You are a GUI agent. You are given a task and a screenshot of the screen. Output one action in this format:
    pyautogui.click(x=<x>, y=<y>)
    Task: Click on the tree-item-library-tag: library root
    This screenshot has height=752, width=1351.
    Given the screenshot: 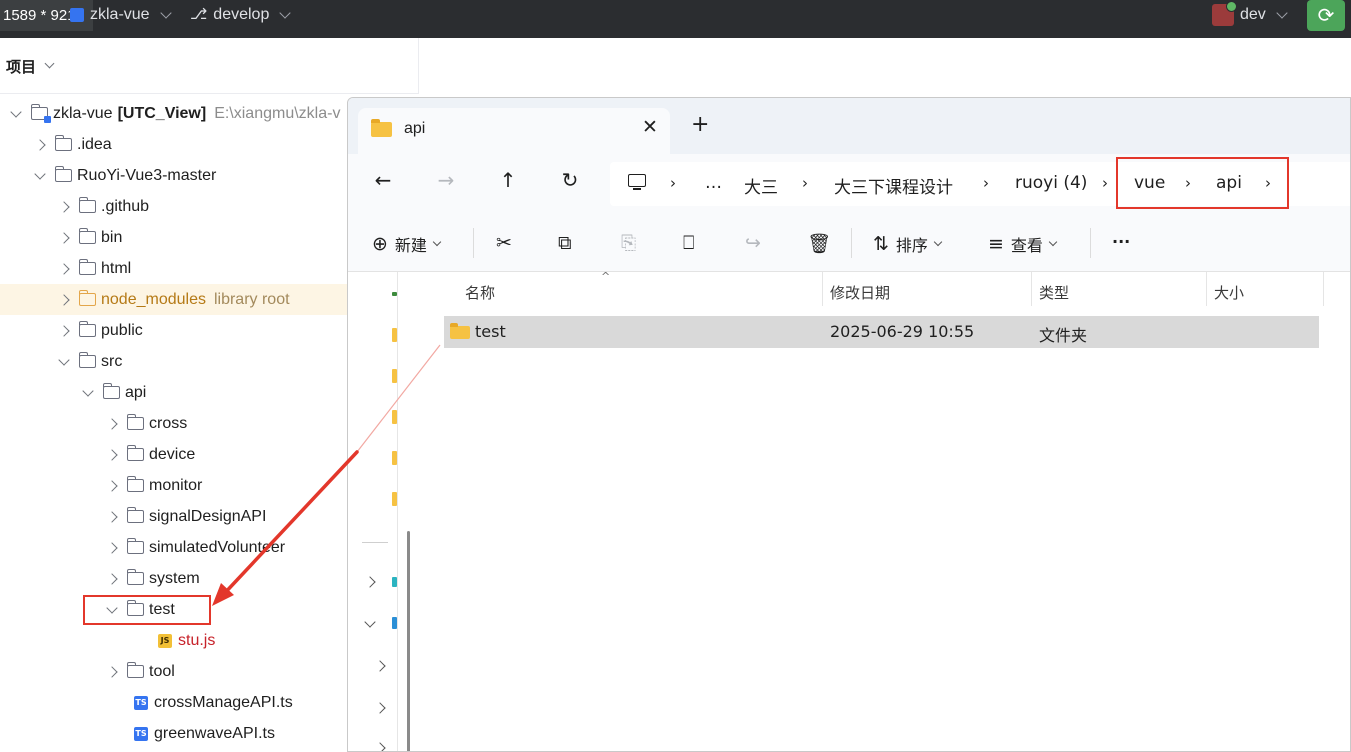 What is the action you would take?
    pyautogui.click(x=251, y=299)
    